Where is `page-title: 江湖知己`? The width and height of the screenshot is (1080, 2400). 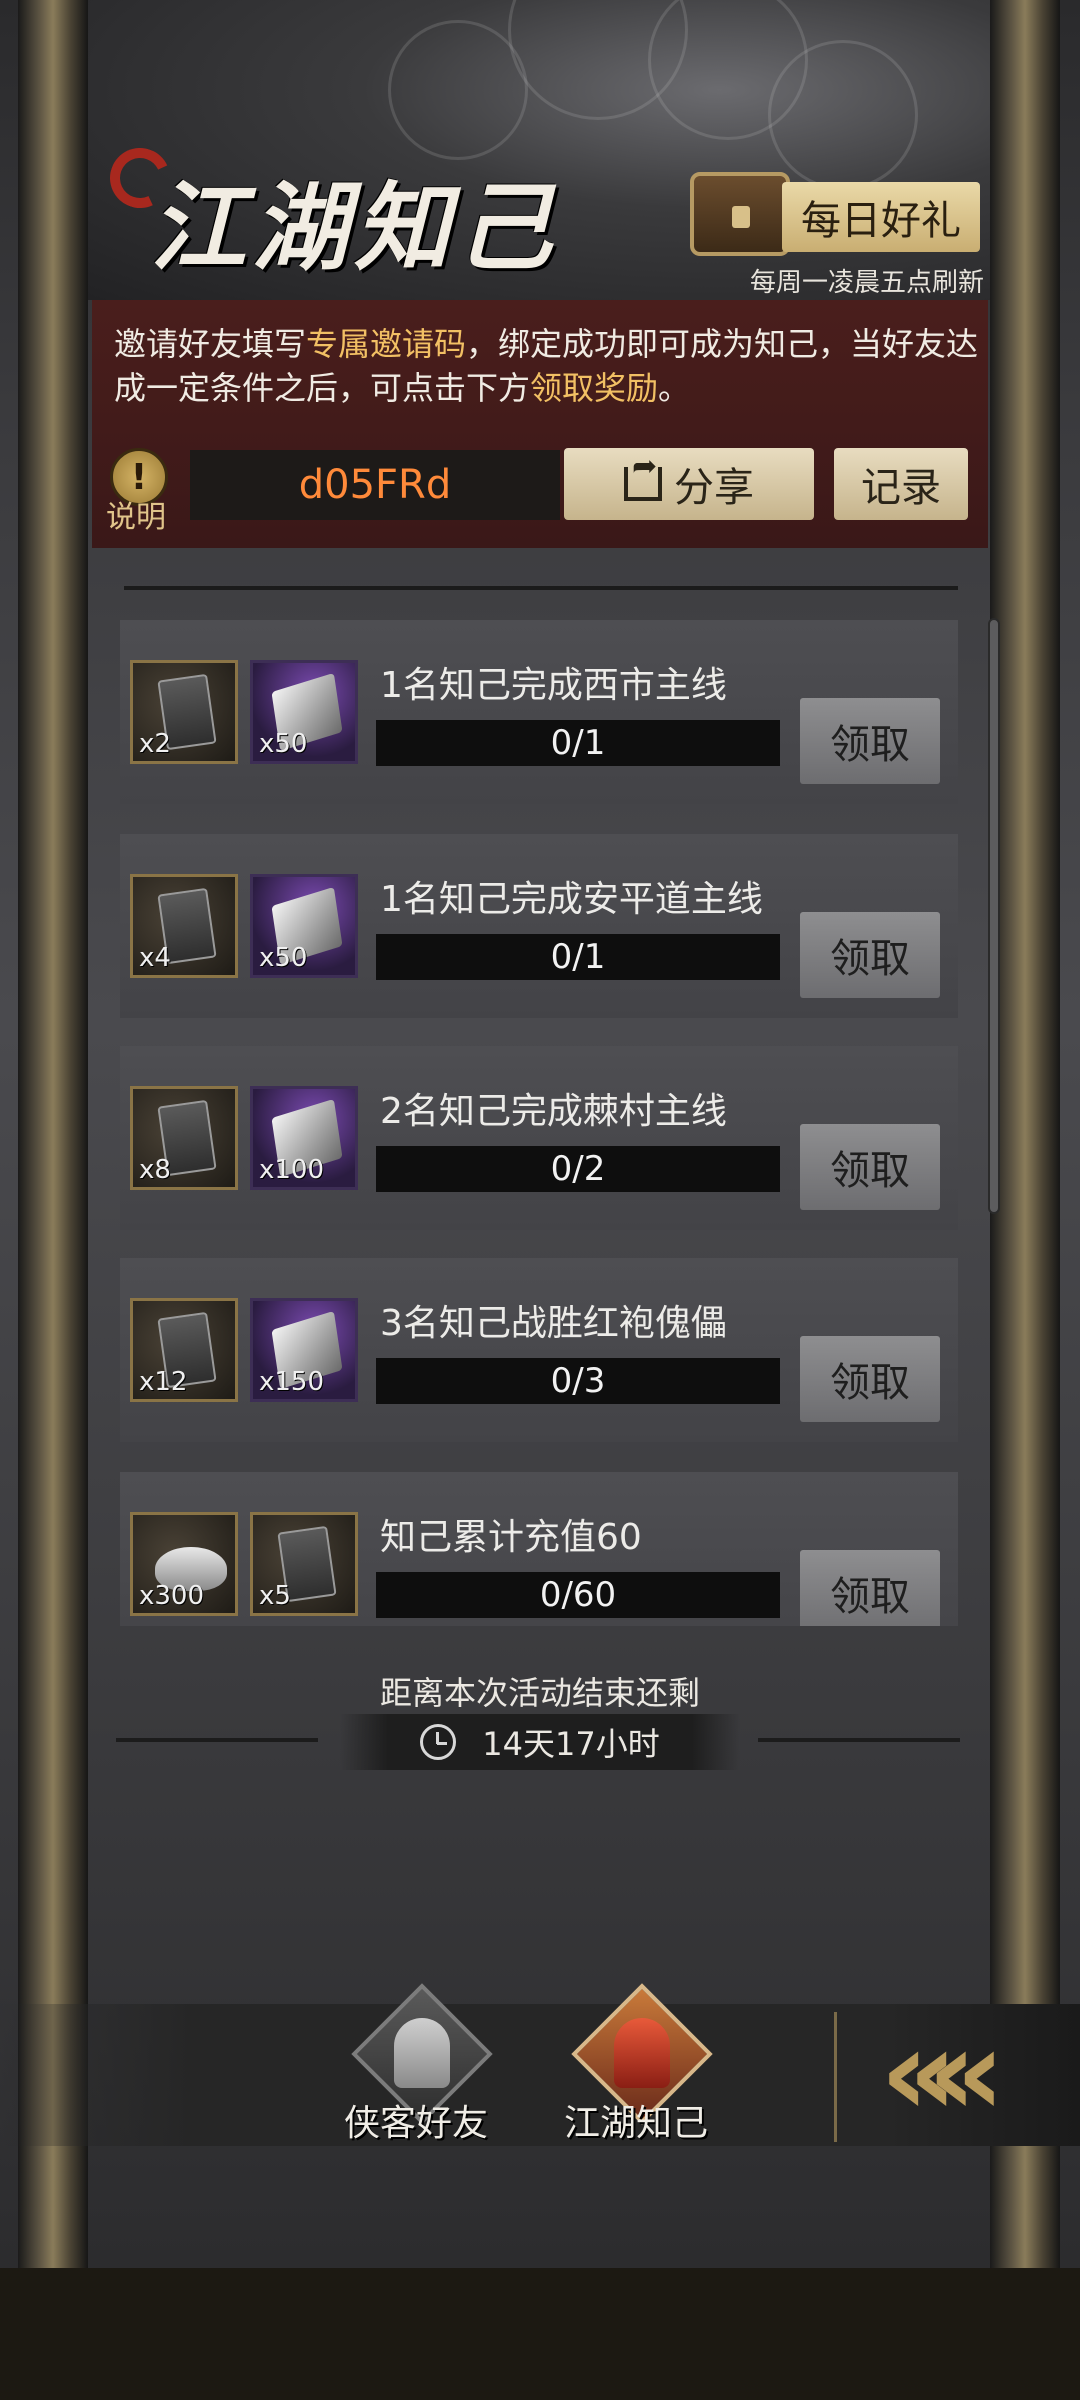 page-title: 江湖知己 is located at coordinates (354, 227).